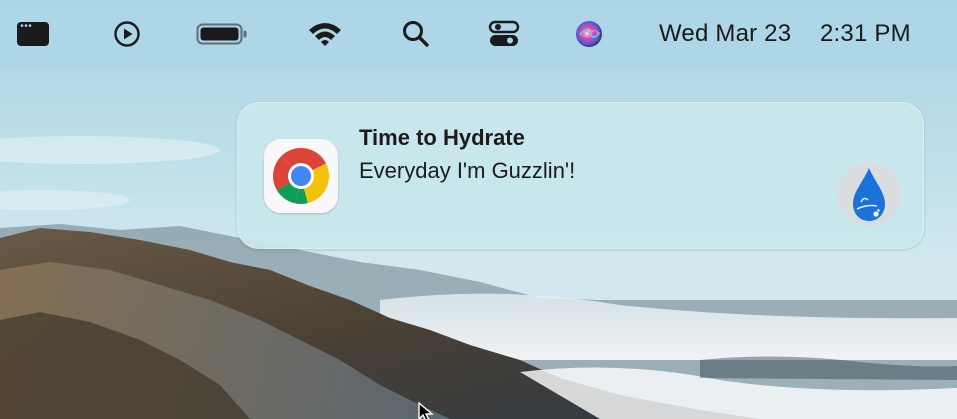  I want to click on mouse-pointer, so click(428, 410).